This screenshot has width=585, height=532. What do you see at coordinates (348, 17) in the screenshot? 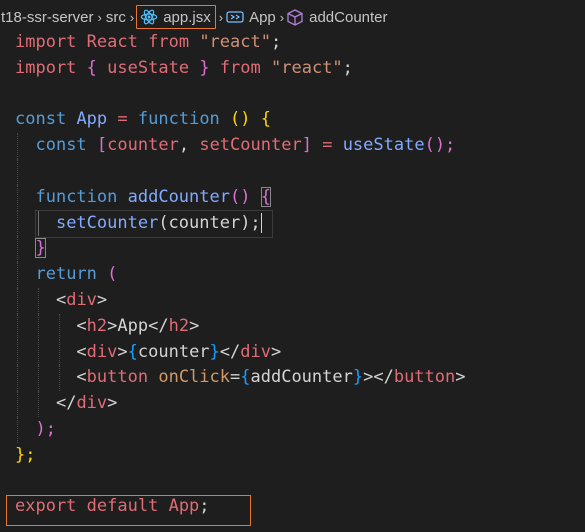
I see `breadcrumb-symbol-addcounter: addCounter` at bounding box center [348, 17].